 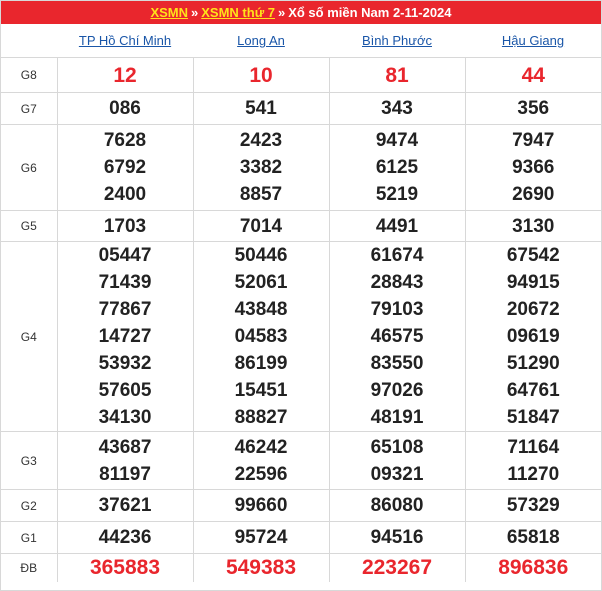 What do you see at coordinates (124, 167) in the screenshot?
I see `prize-cell: 7628 6792 2400` at bounding box center [124, 167].